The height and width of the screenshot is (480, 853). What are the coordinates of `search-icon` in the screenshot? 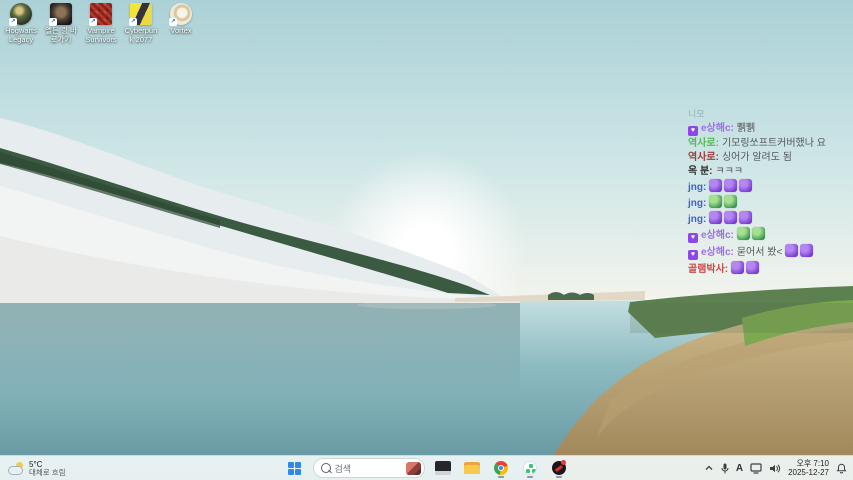 It's located at (325, 468).